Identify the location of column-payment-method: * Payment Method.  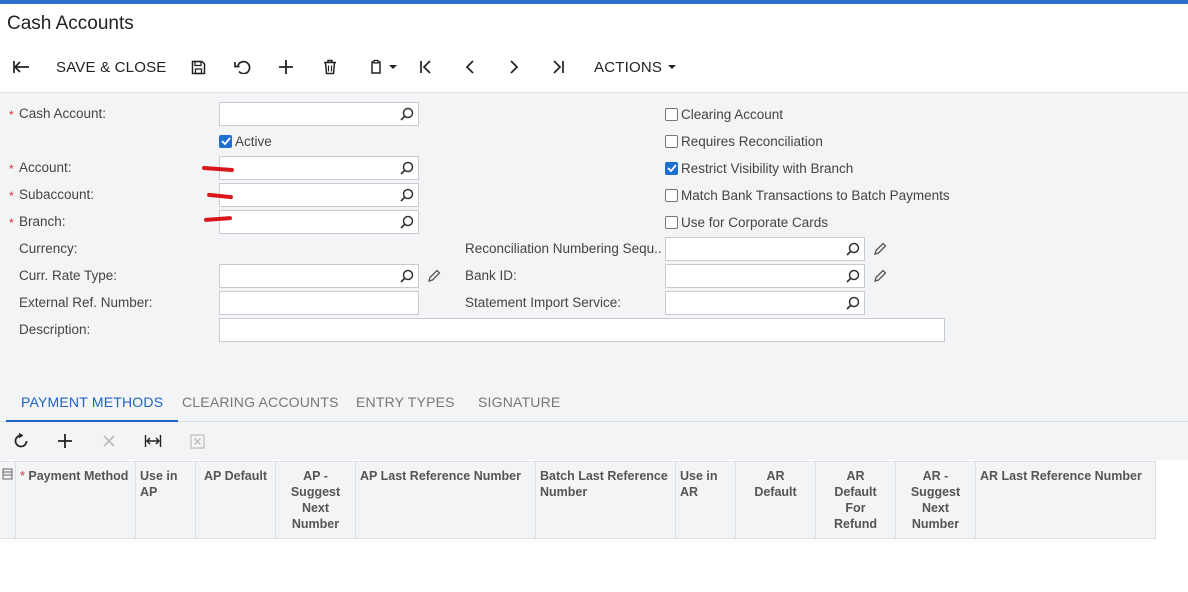
(76, 500).